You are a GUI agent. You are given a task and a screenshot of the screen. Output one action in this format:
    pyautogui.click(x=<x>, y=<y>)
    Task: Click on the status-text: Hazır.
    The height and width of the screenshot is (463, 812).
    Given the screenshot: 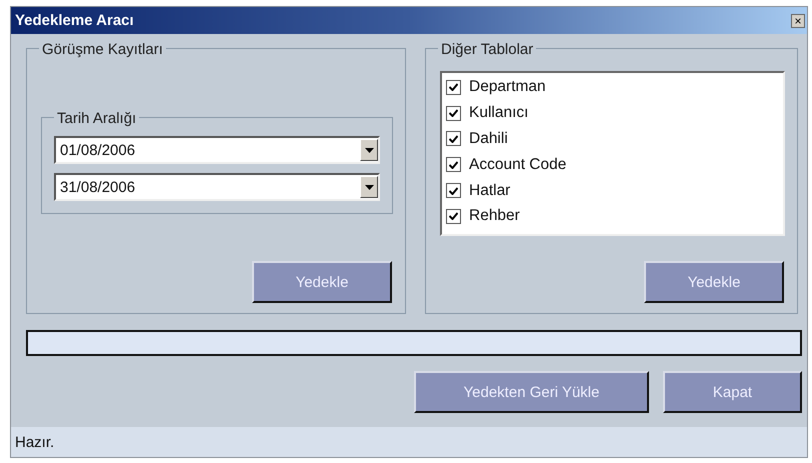 What is the action you would take?
    pyautogui.click(x=34, y=442)
    